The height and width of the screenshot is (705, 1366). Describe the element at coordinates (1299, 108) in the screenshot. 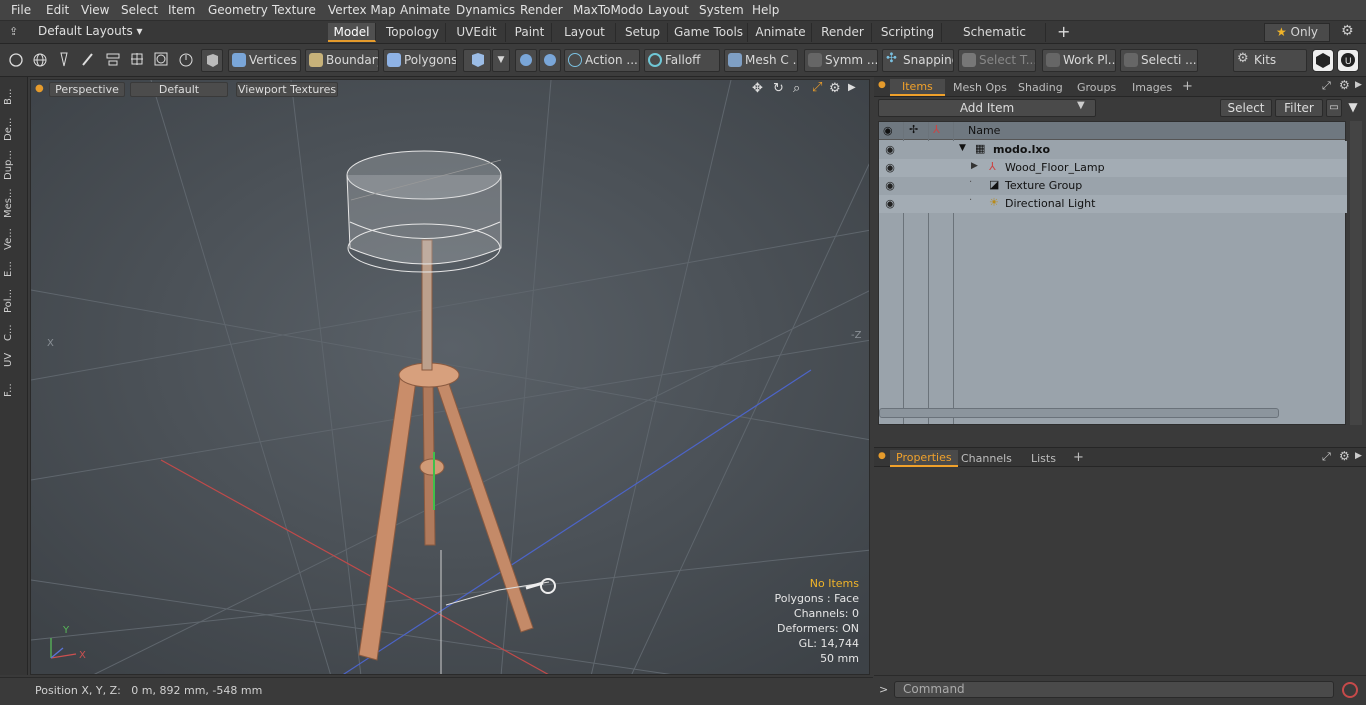

I see `filter-button: Filter` at that location.